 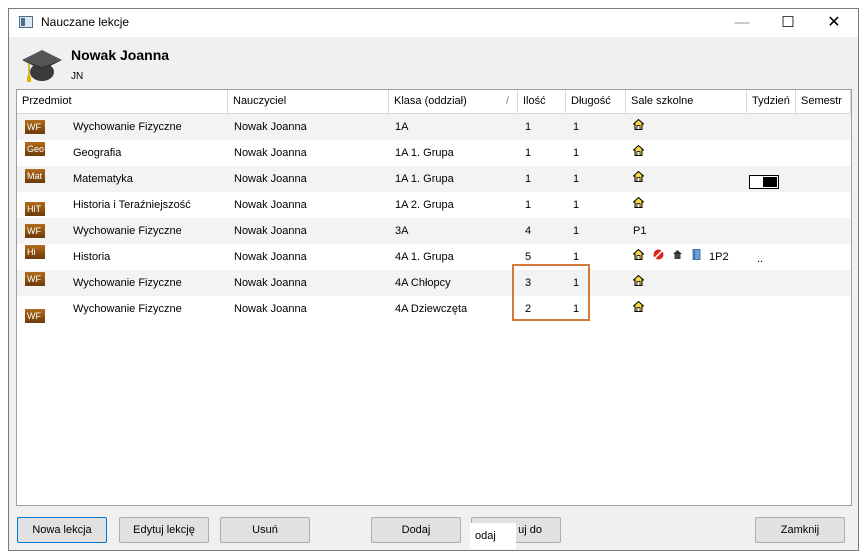 I want to click on close-button: Zamknij, so click(x=800, y=530).